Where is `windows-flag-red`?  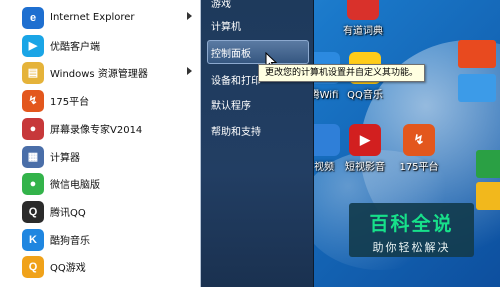
windows-flag-red is located at coordinates (477, 54).